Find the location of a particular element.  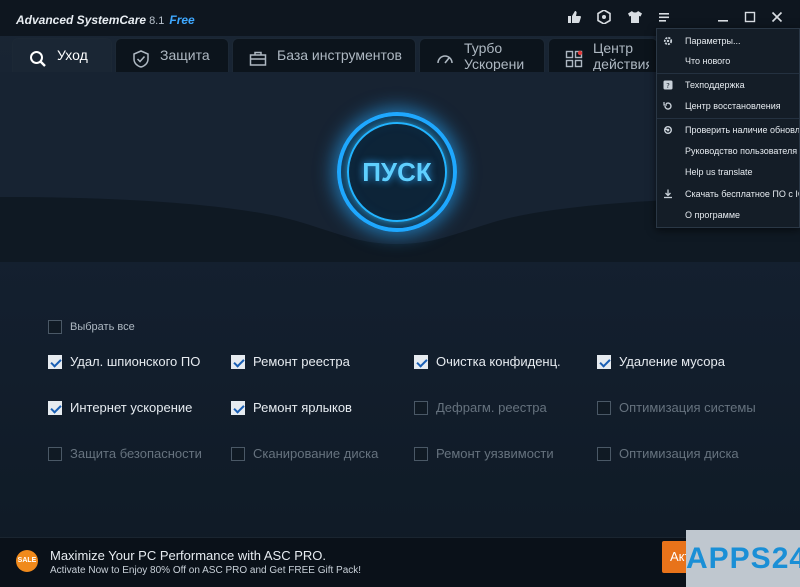

menu-item-user-guide: Руководство пользователя is located at coordinates (728, 151).